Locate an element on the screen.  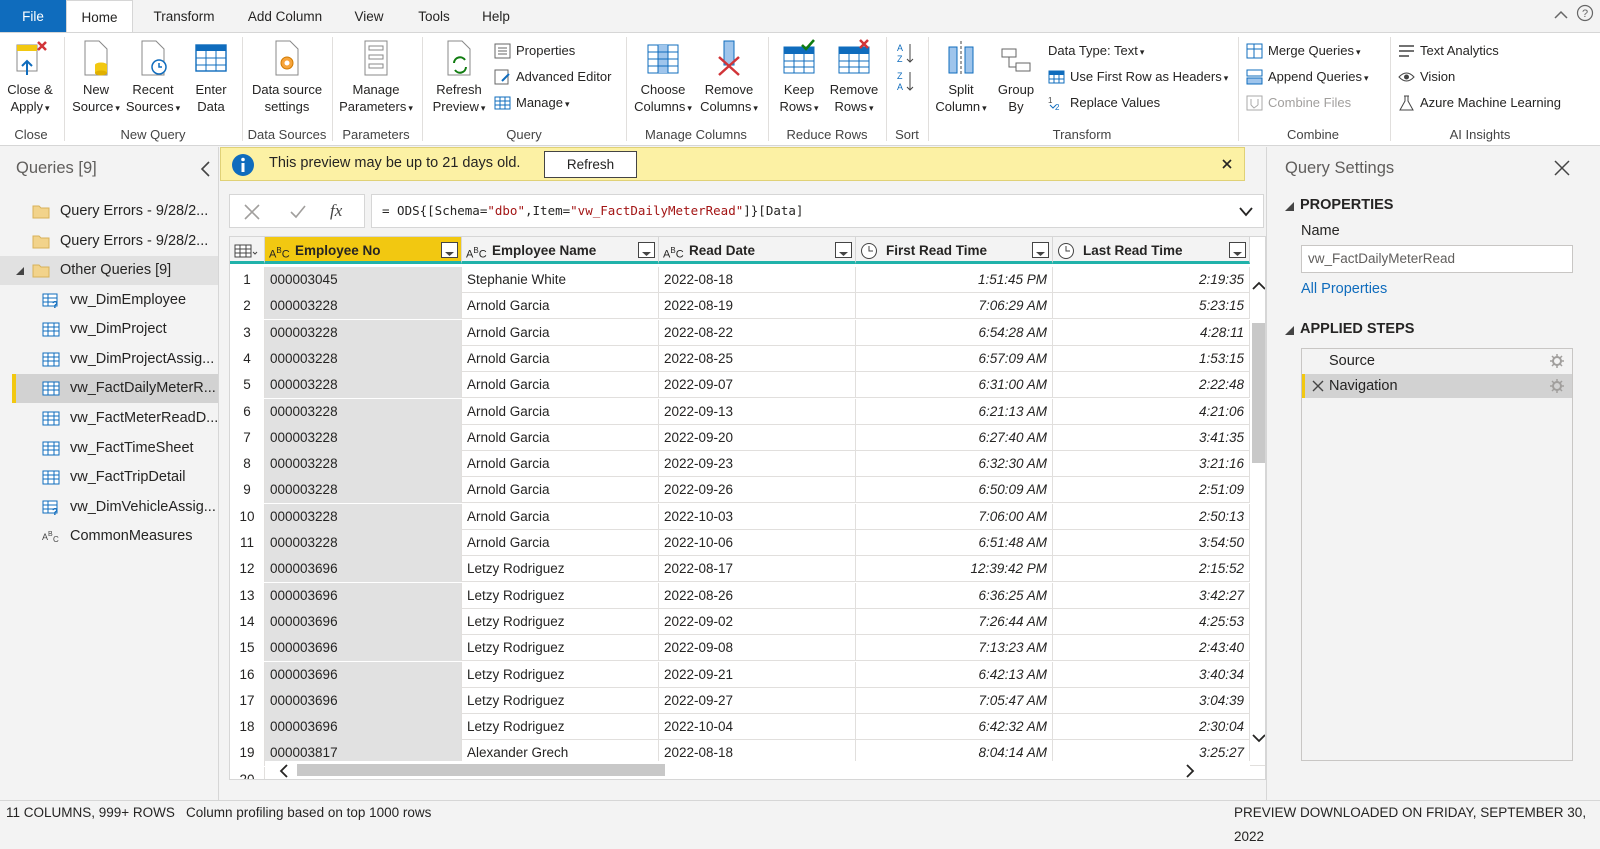
table-cell: 2022-08-17 is located at coordinates (757, 569).